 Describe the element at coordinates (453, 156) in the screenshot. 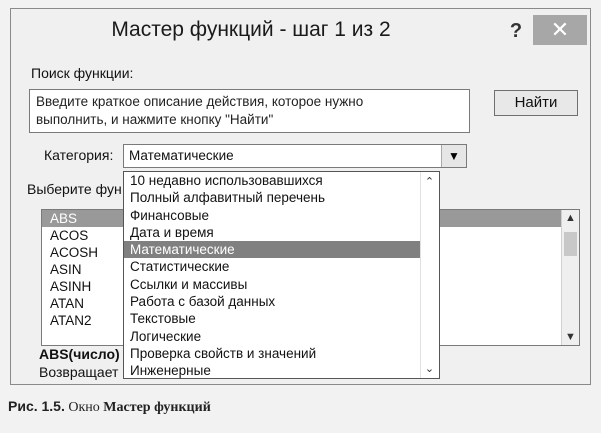

I see `chevron-down-icon: ▼` at that location.